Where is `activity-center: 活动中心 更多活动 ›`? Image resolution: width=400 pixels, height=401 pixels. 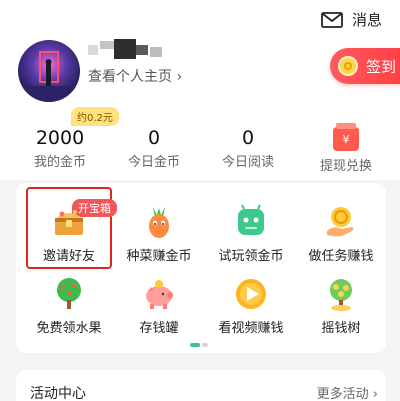
activity-center: 活动中心 更多活动 › is located at coordinates (201, 385).